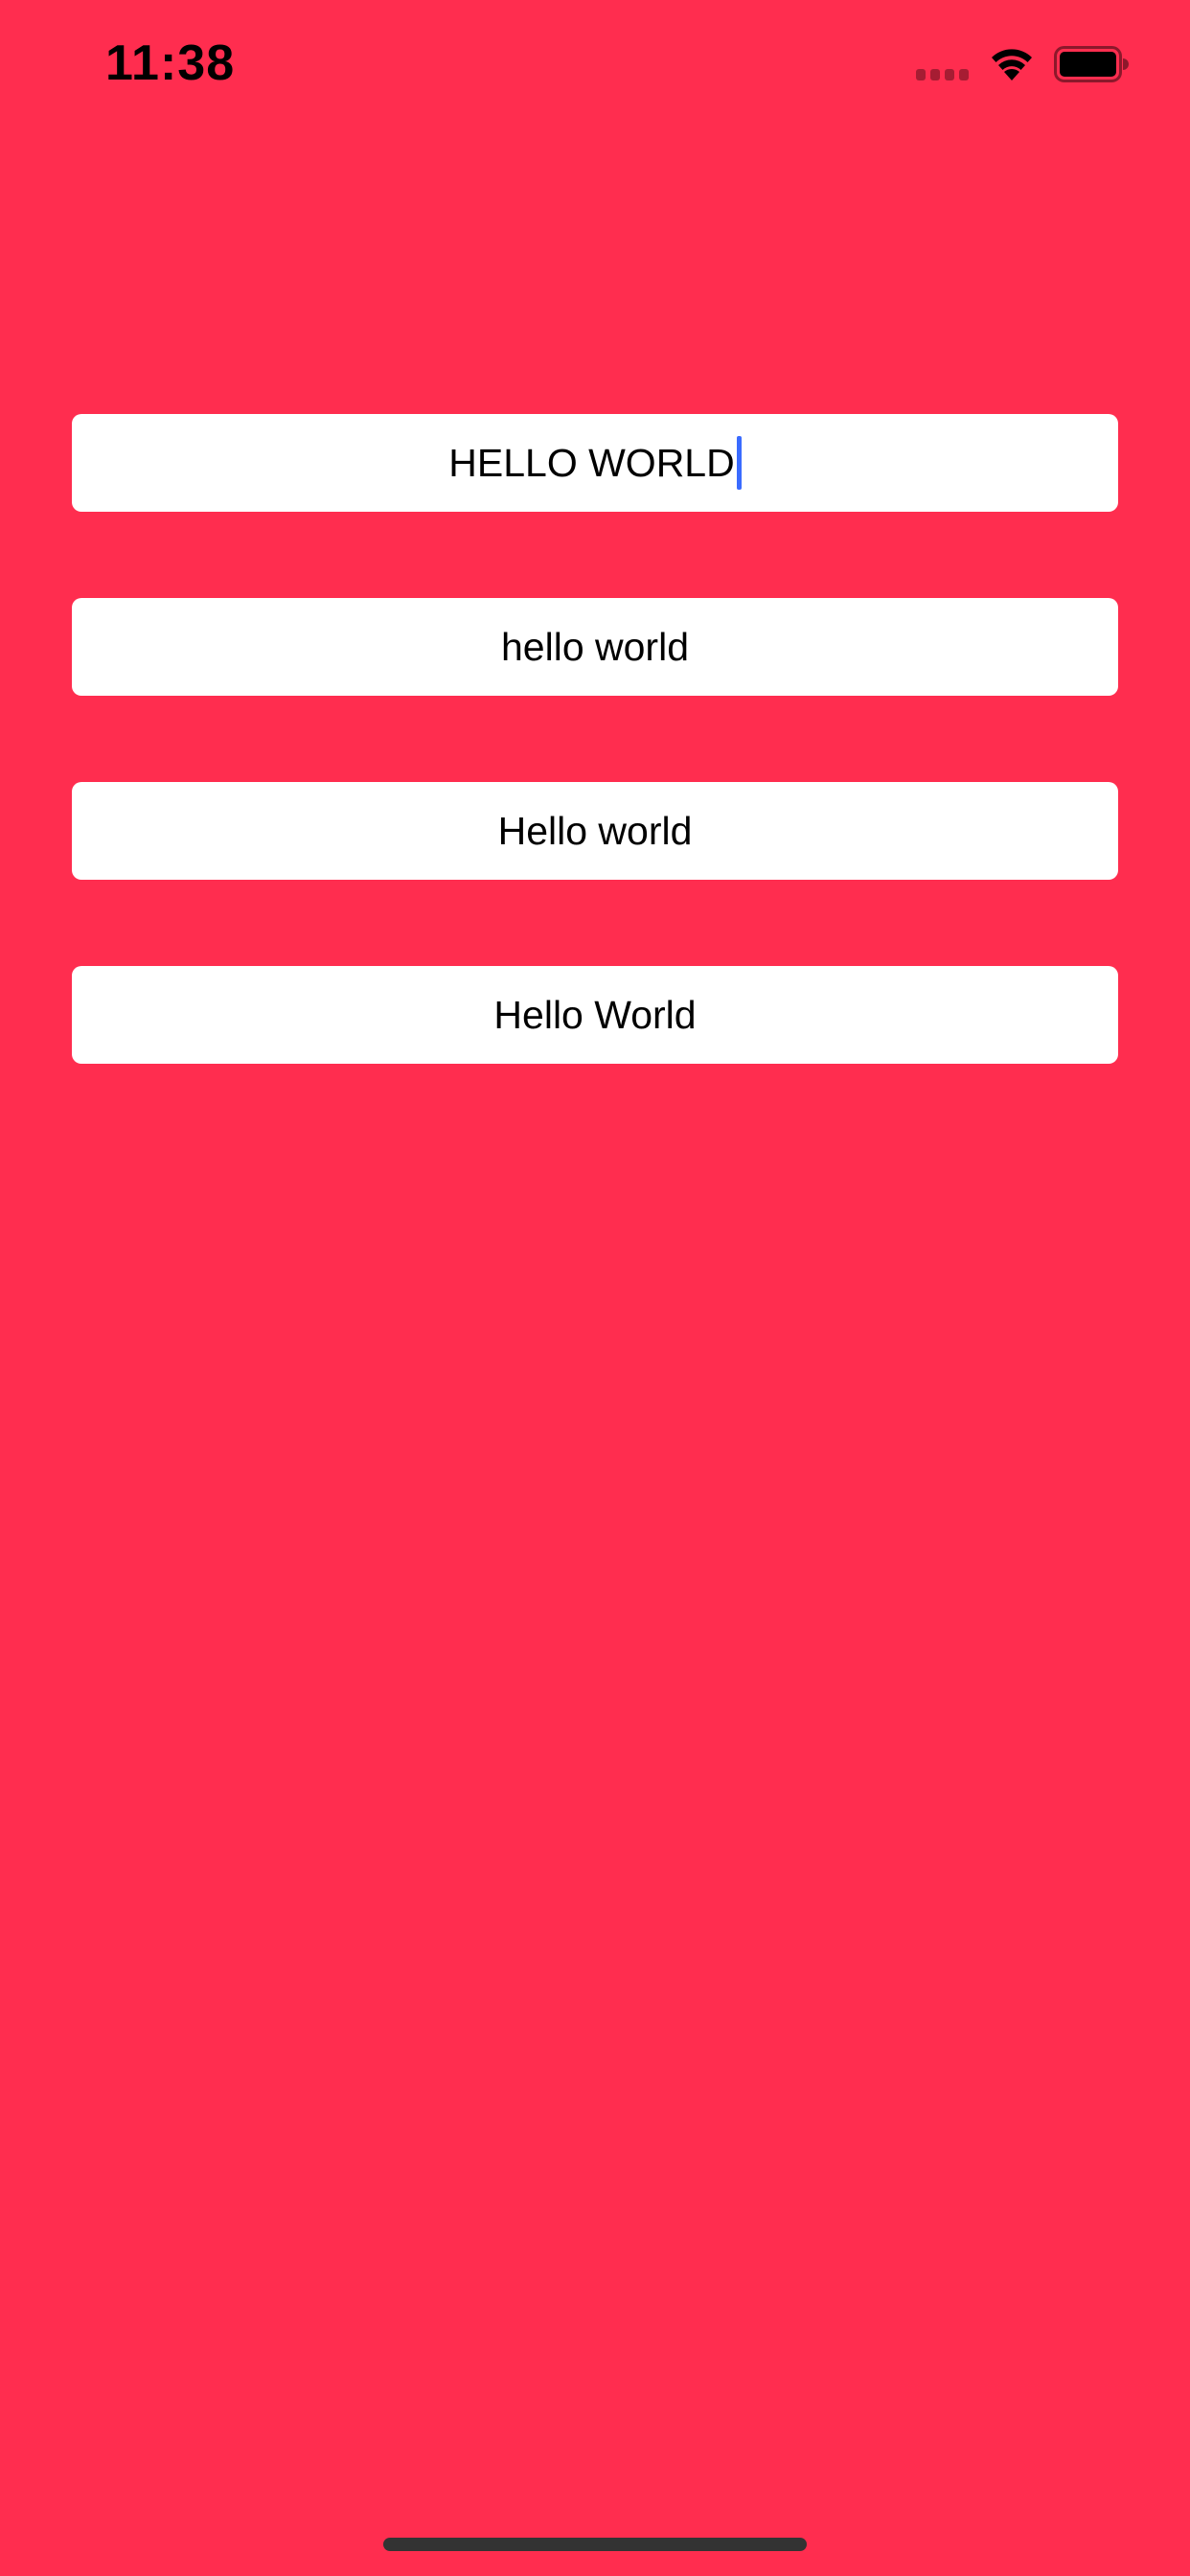 This screenshot has width=1190, height=2576. Describe the element at coordinates (1012, 64) in the screenshot. I see `wifi-icon` at that location.